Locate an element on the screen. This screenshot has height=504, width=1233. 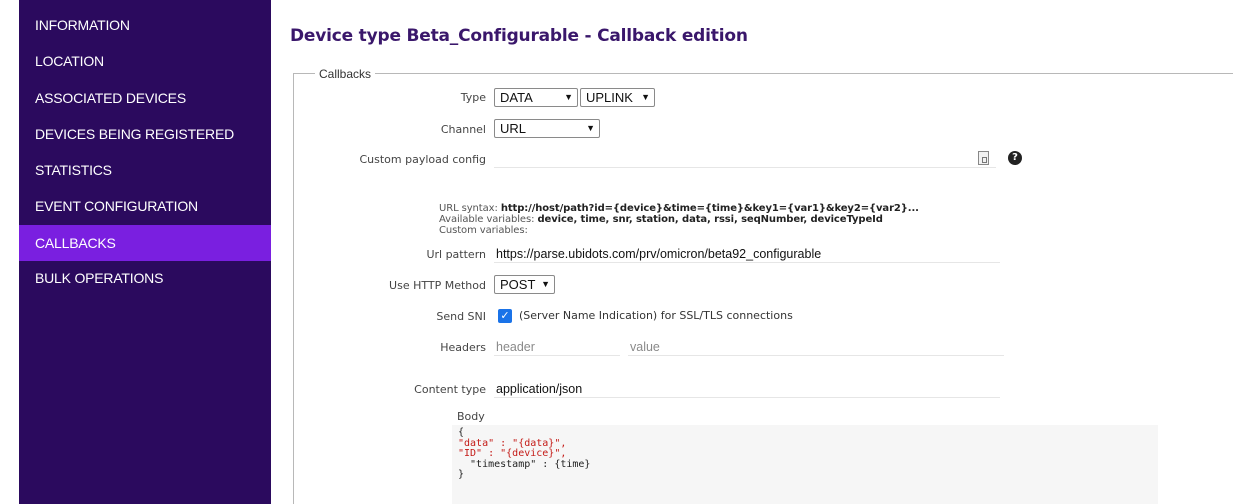
direction-select-value: UPLINK is located at coordinates (609, 97).